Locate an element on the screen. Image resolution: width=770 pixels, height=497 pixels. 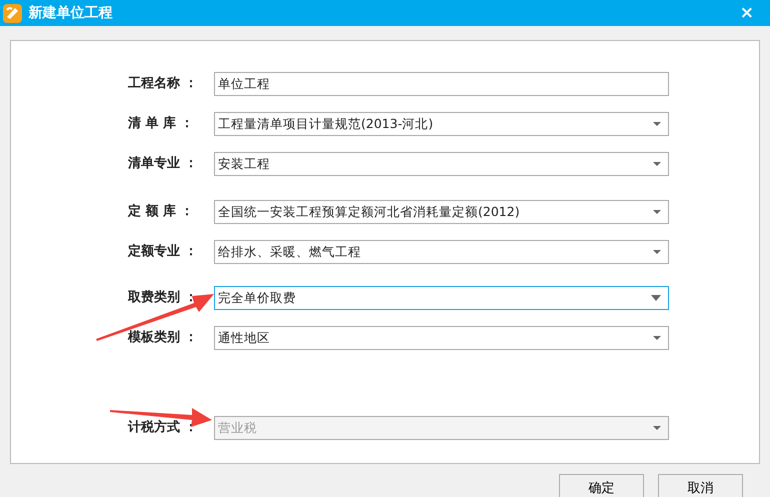
field-label: 清单专业 ： is located at coordinates (163, 164).